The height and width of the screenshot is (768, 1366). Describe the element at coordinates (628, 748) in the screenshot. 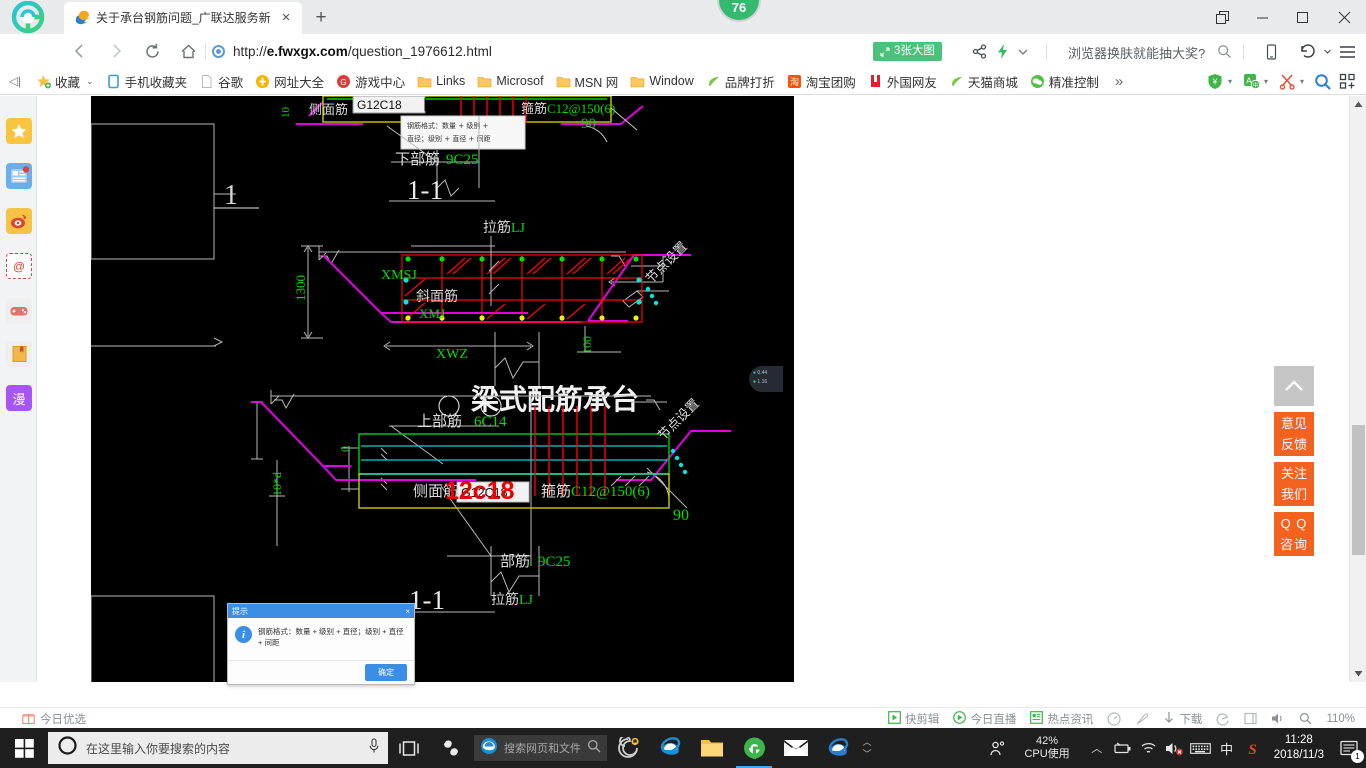

I see `taskbar-app-spiral` at that location.